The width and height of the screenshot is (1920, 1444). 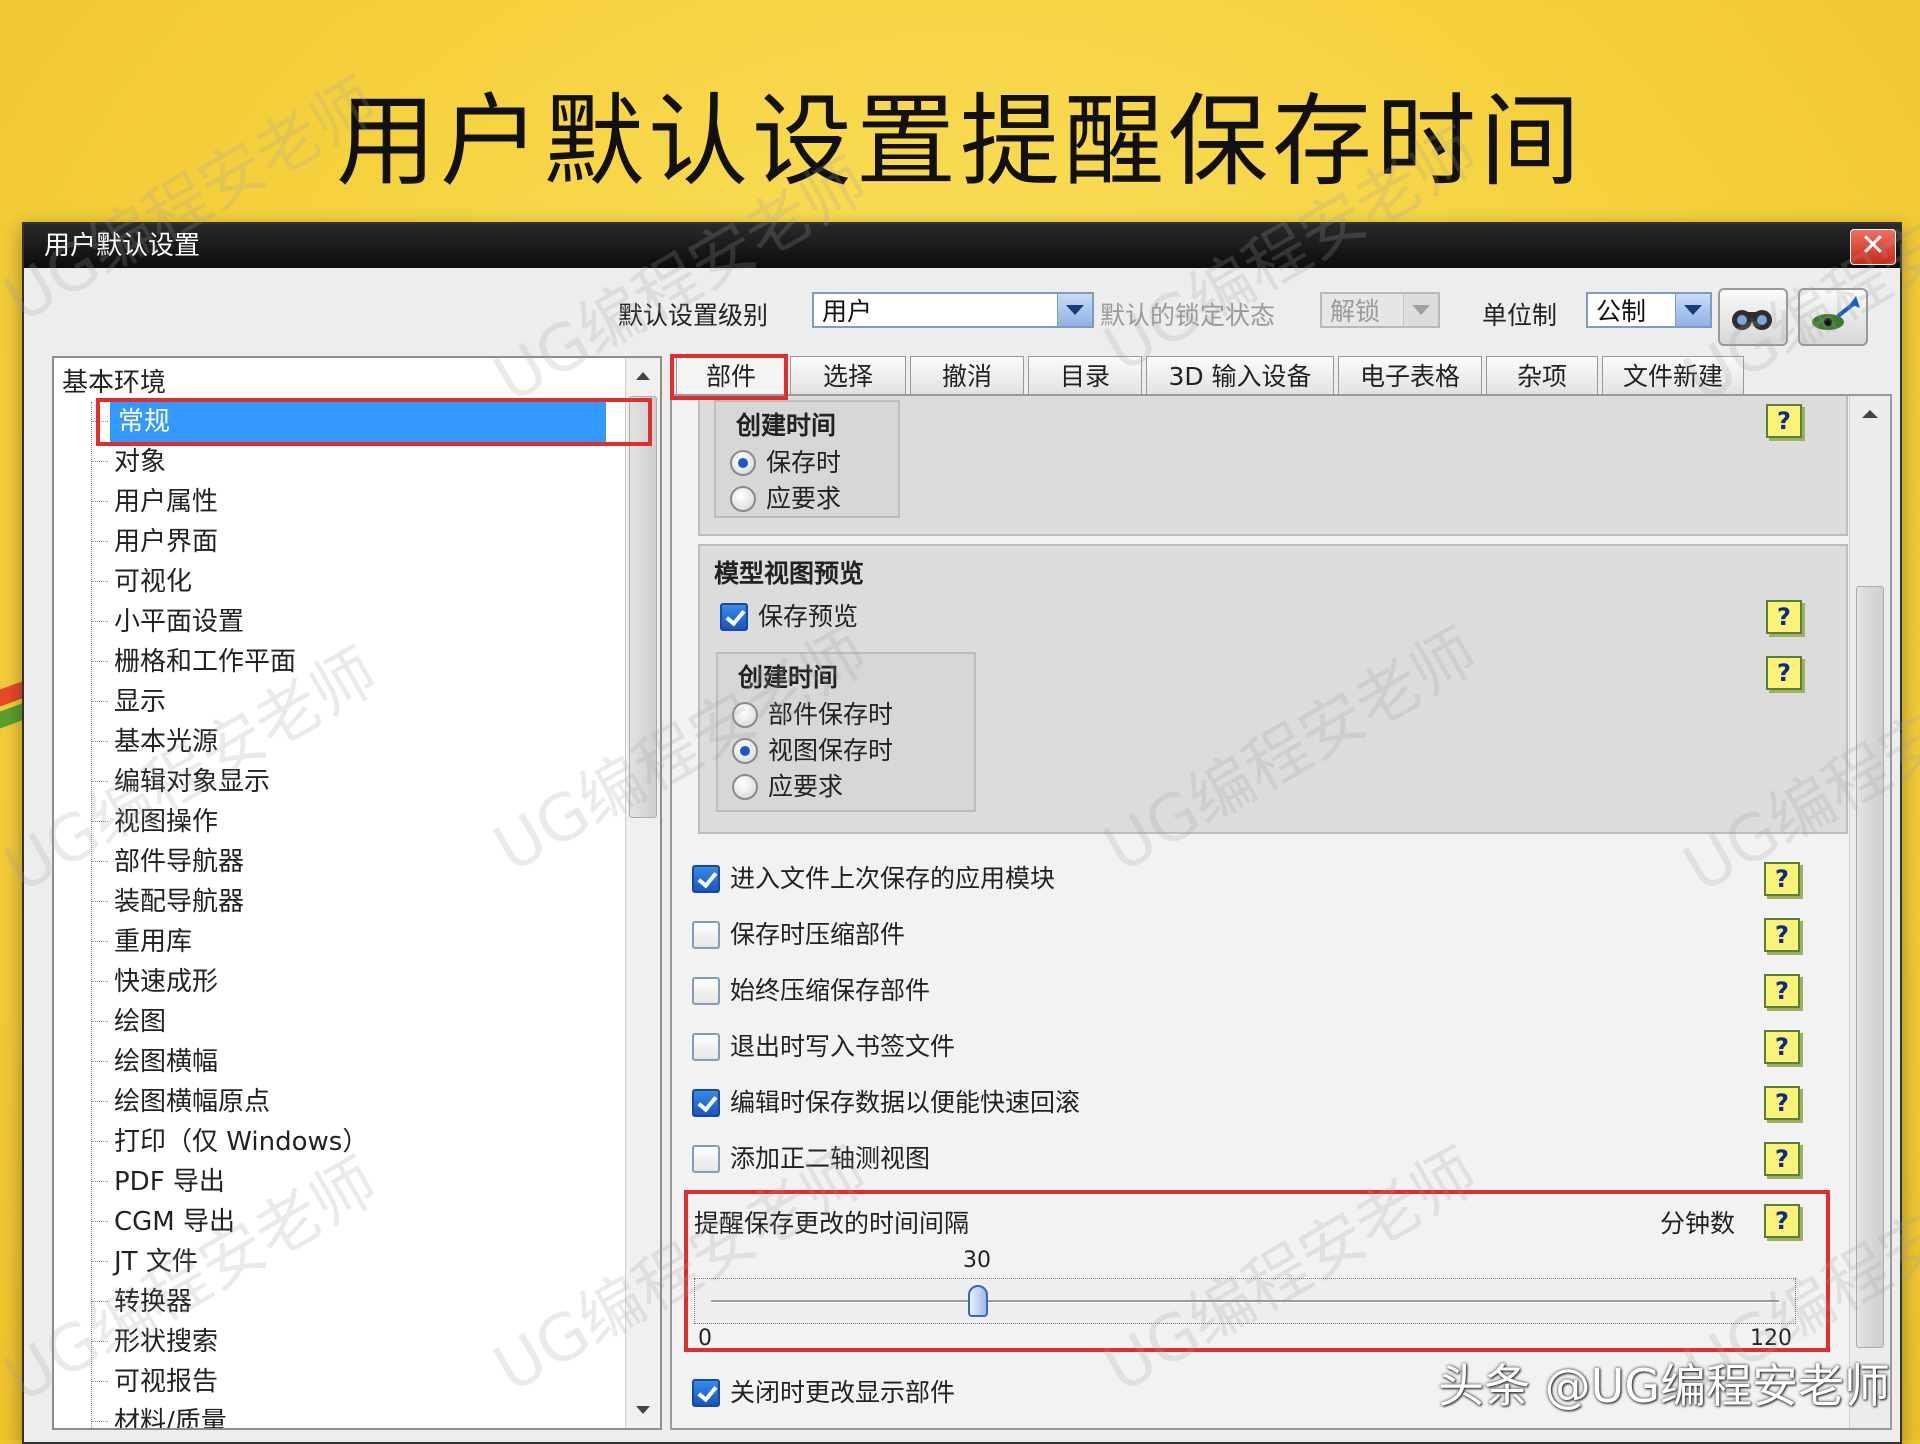 I want to click on tree-item: 绘图, so click(x=350, y=1022).